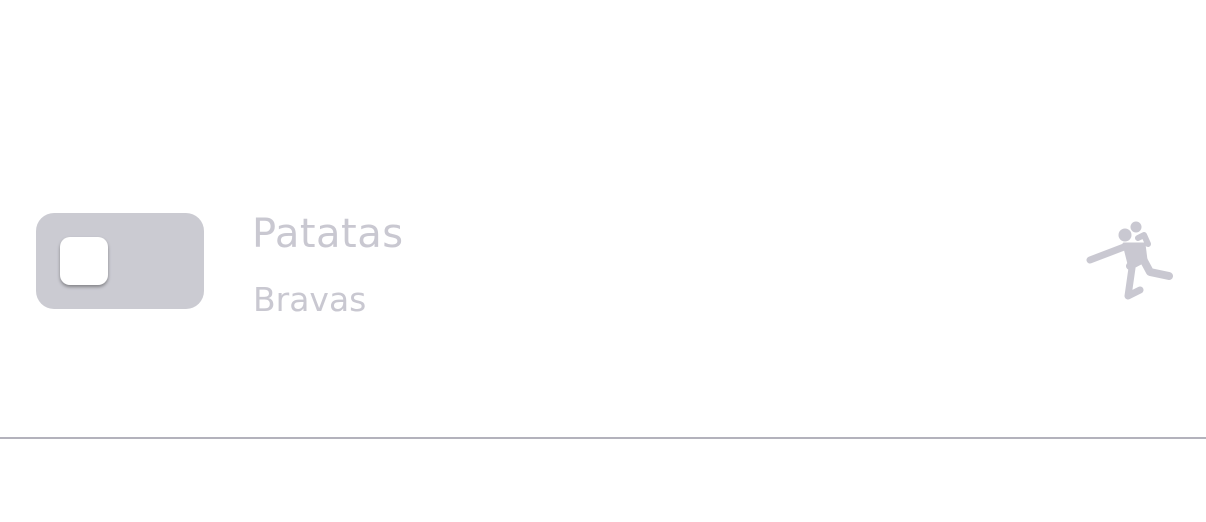 This screenshot has width=1206, height=522. What do you see at coordinates (120, 261) in the screenshot?
I see `toggle-switch` at bounding box center [120, 261].